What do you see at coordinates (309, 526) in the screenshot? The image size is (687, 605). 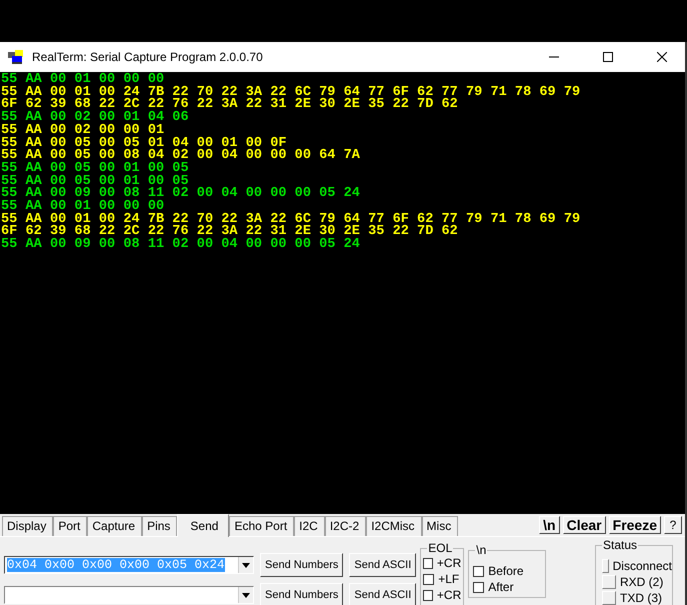 I see `tab: I2C` at bounding box center [309, 526].